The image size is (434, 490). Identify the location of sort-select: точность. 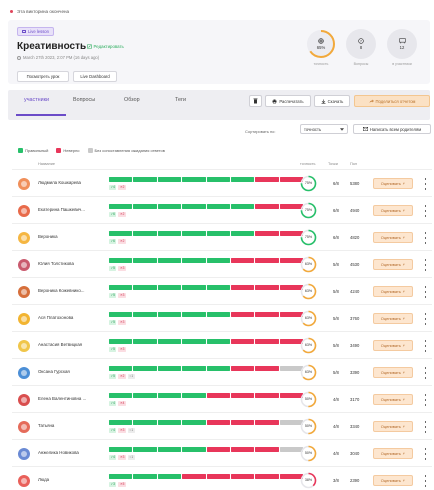
(324, 129).